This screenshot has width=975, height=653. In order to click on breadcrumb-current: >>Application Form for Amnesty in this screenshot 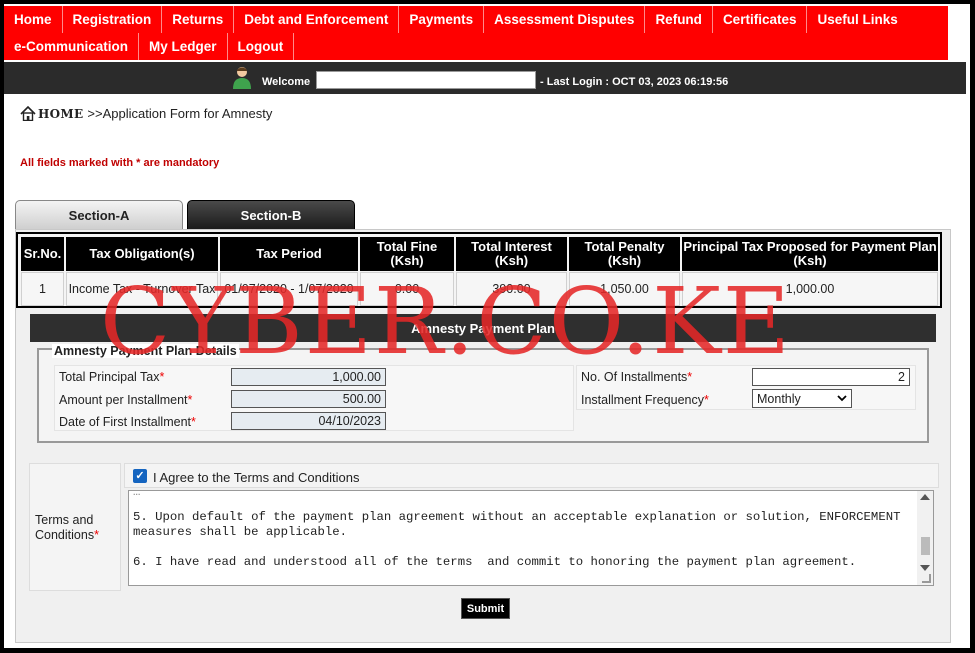, I will do `click(180, 113)`.